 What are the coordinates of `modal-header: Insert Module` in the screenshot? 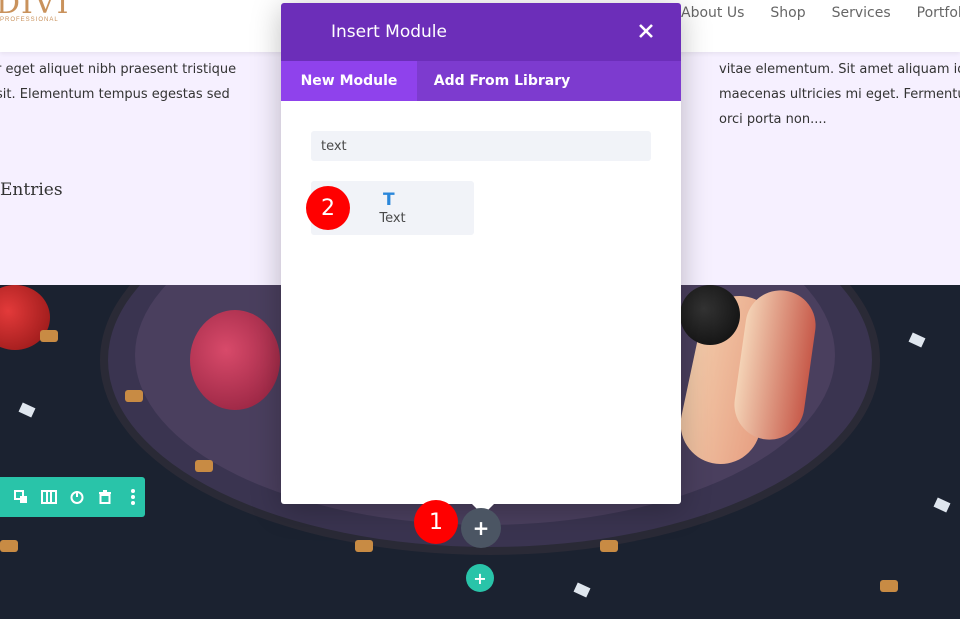 It's located at (481, 32).